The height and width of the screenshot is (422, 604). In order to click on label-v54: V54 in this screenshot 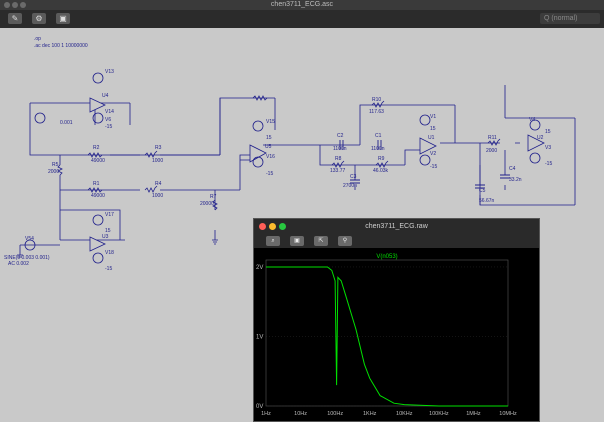, I will do `click(29, 239)`.